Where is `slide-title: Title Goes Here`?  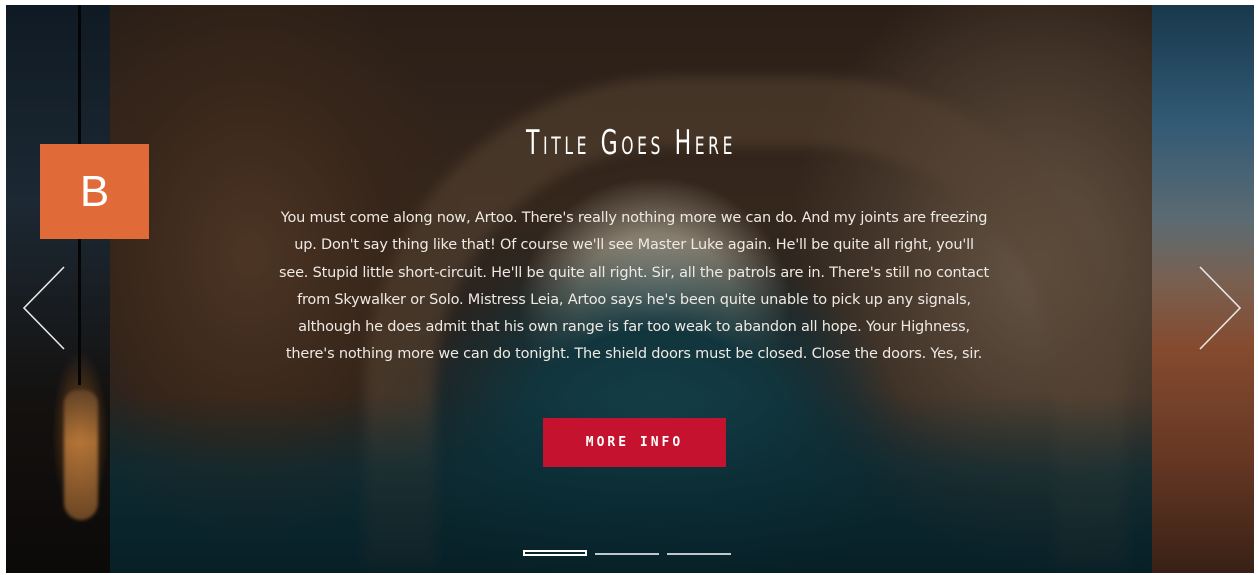
slide-title: Title Goes Here is located at coordinates (631, 143).